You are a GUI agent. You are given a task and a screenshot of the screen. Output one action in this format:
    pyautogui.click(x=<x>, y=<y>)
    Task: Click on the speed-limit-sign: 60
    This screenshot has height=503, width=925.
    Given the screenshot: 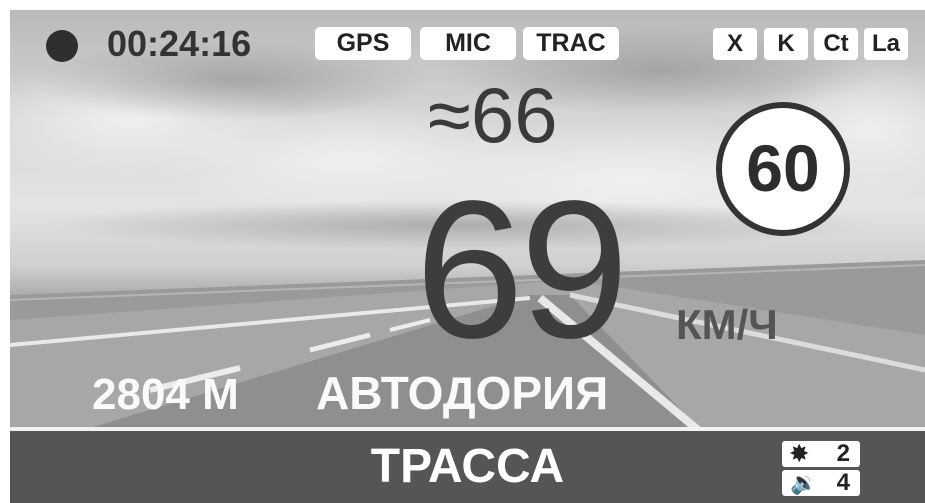 What is the action you would take?
    pyautogui.click(x=783, y=169)
    